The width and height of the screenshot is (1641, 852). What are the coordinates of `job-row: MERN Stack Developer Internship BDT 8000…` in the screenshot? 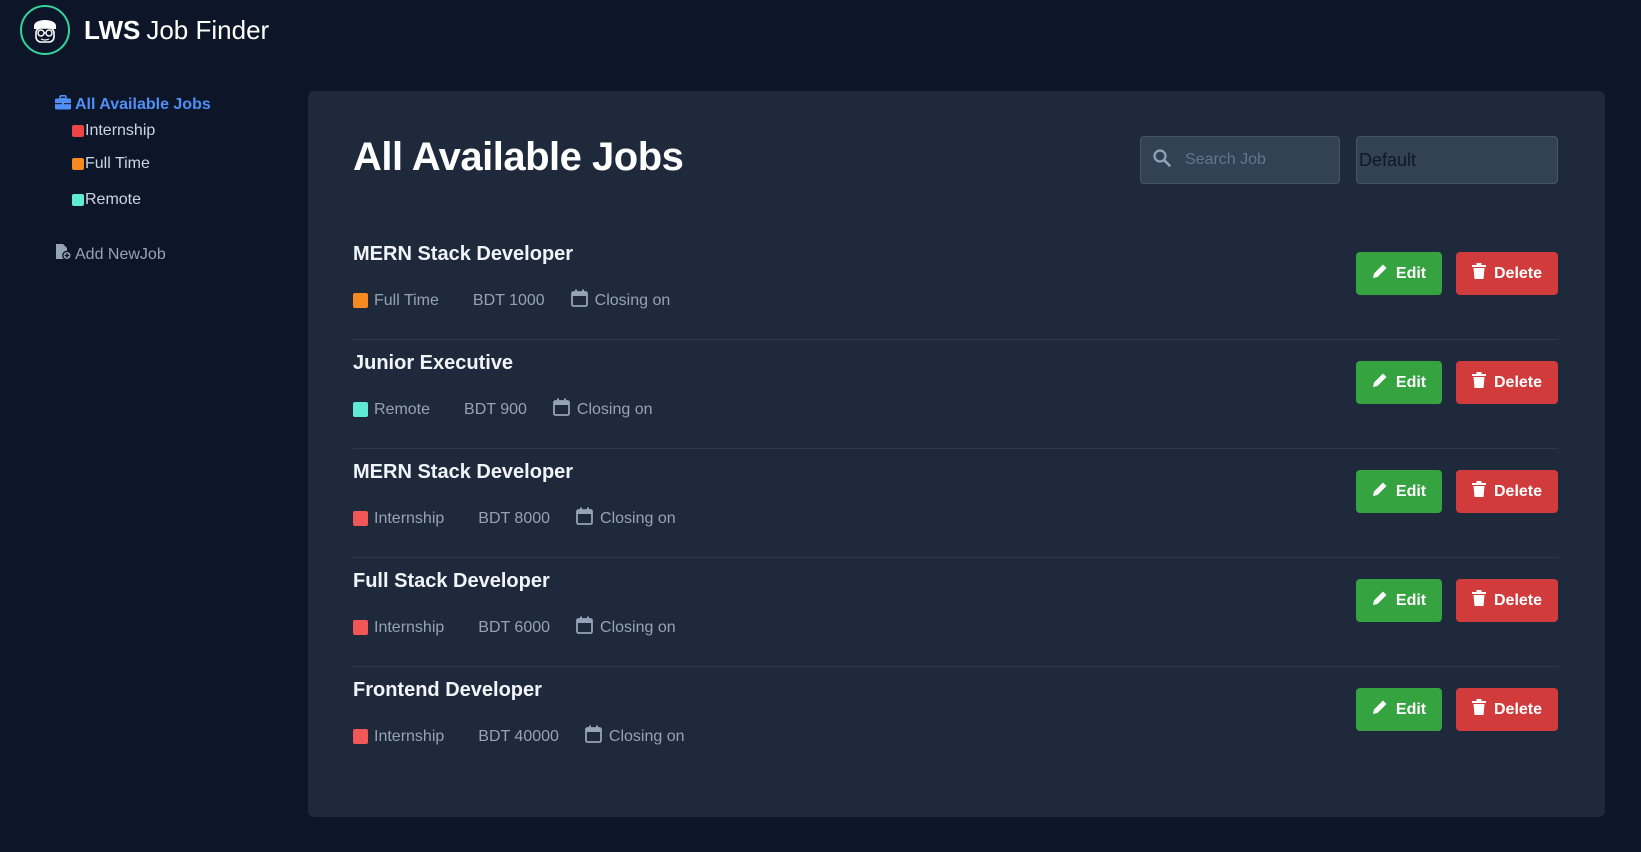 It's located at (955, 503).